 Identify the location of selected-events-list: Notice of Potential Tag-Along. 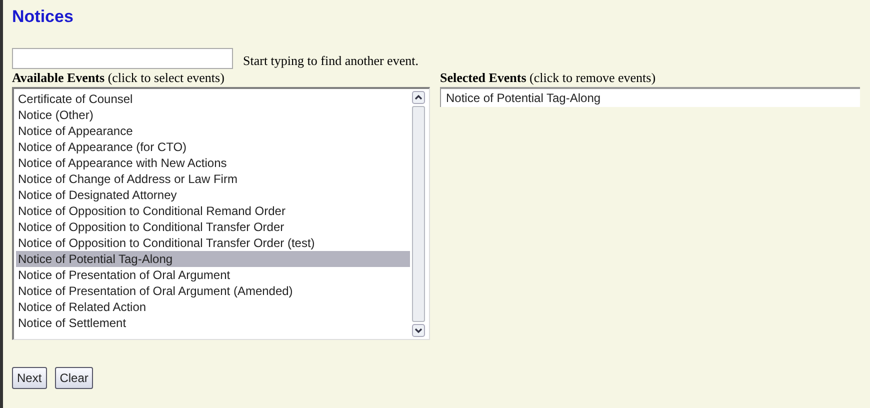
(650, 97).